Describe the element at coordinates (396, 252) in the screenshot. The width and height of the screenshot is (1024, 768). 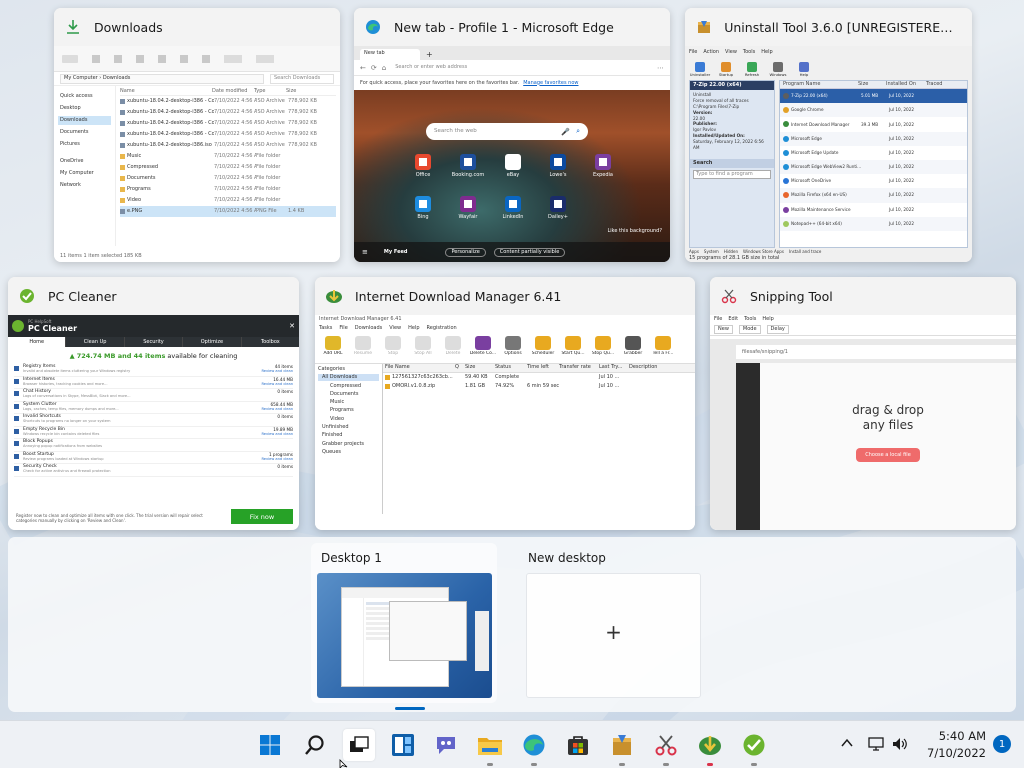
I see `my-feed-tab: My Feed` at that location.